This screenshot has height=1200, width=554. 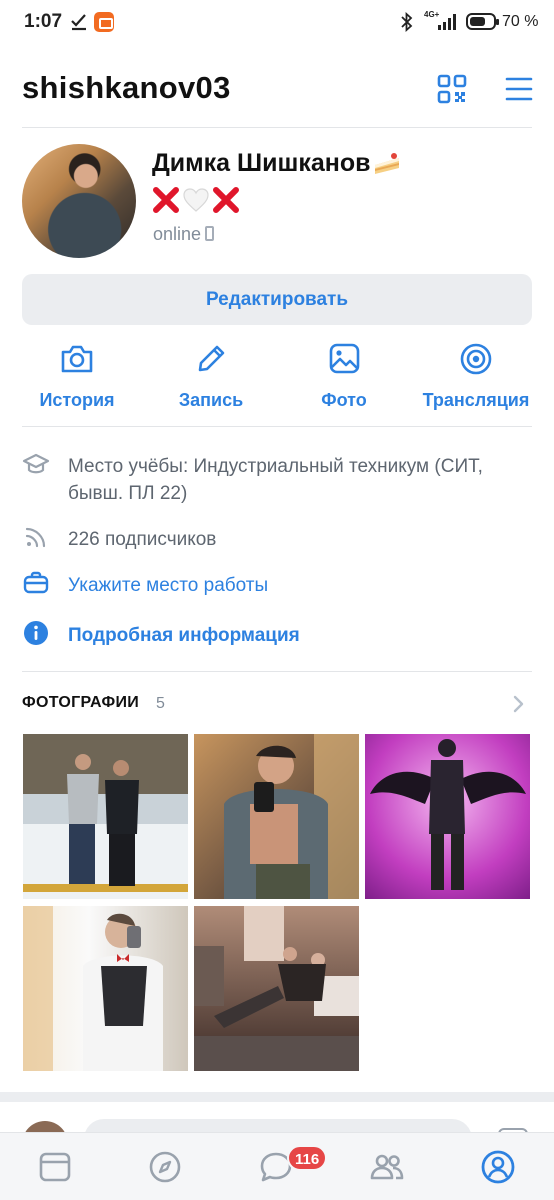 What do you see at coordinates (277, 1097) in the screenshot?
I see `section-separator` at bounding box center [277, 1097].